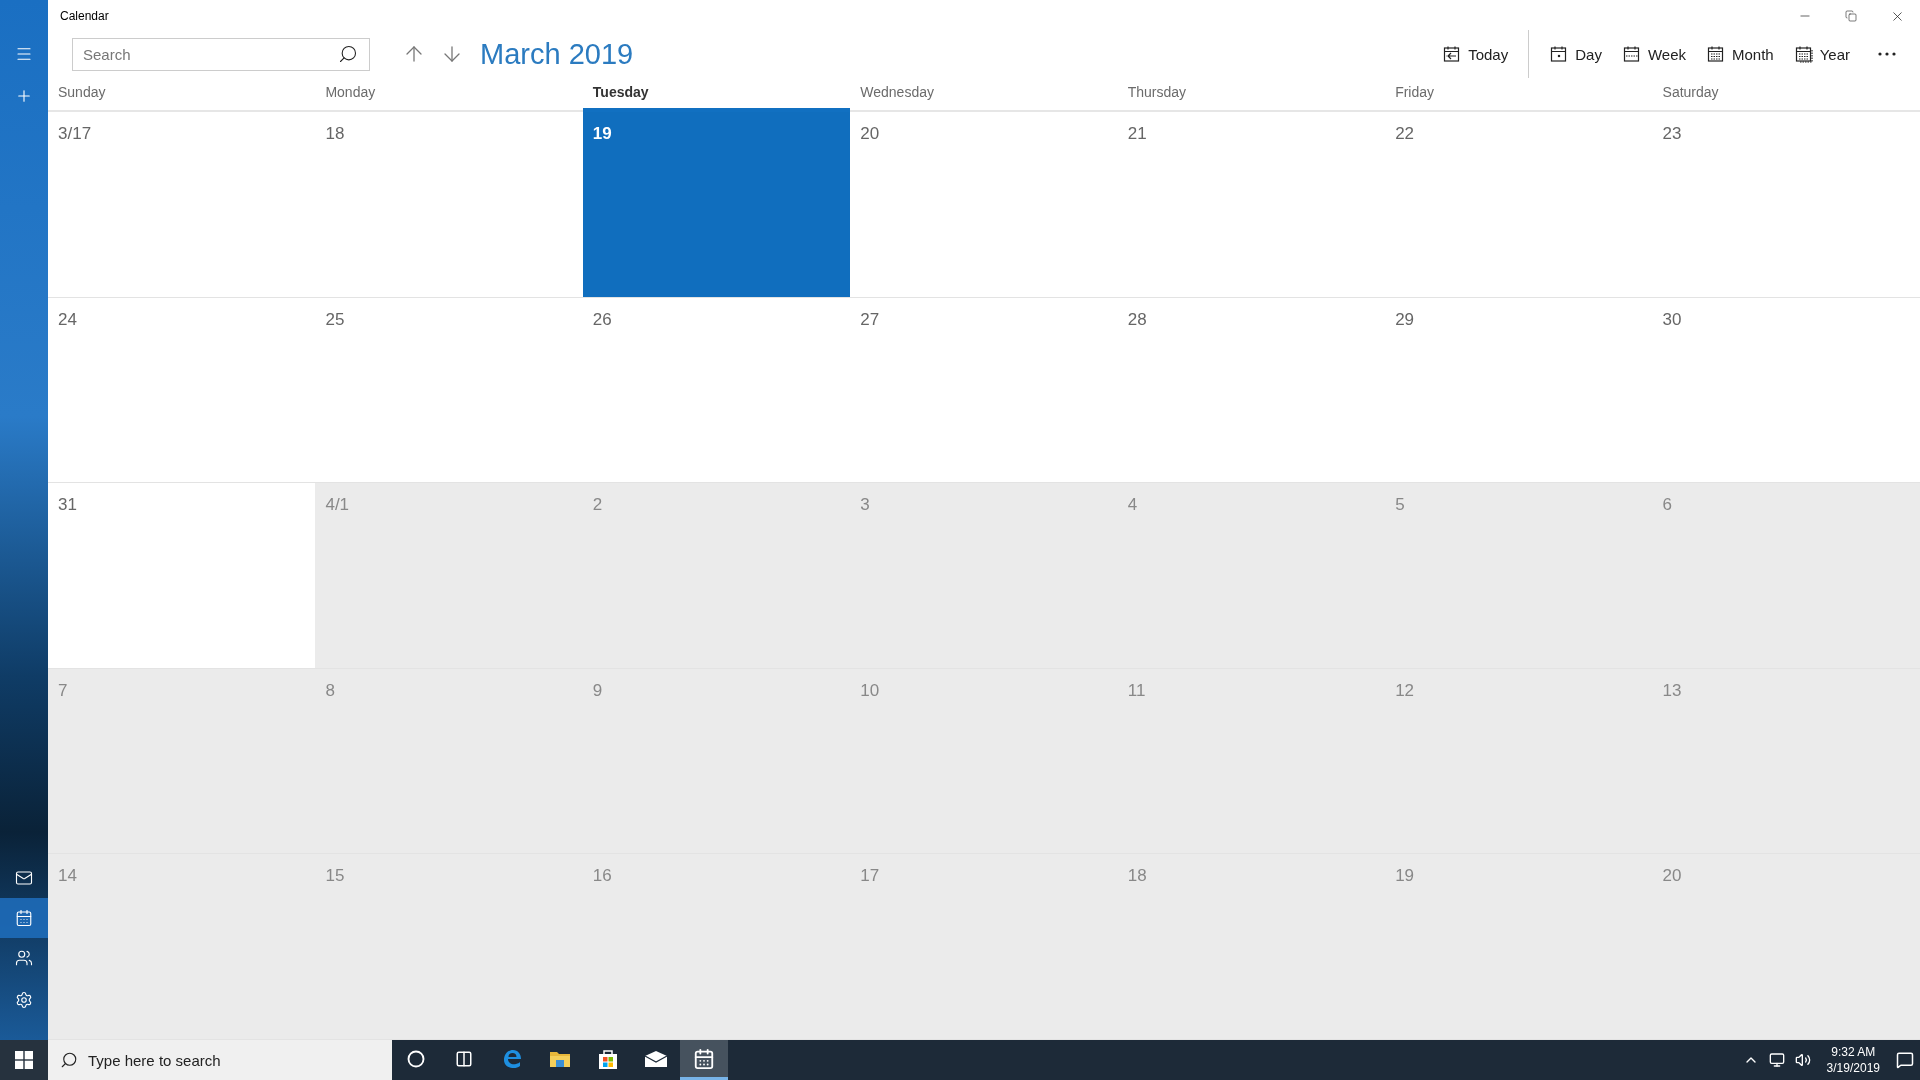 The width and height of the screenshot is (1920, 1080). What do you see at coordinates (1786, 761) in the screenshot?
I see `day-cell: 13` at bounding box center [1786, 761].